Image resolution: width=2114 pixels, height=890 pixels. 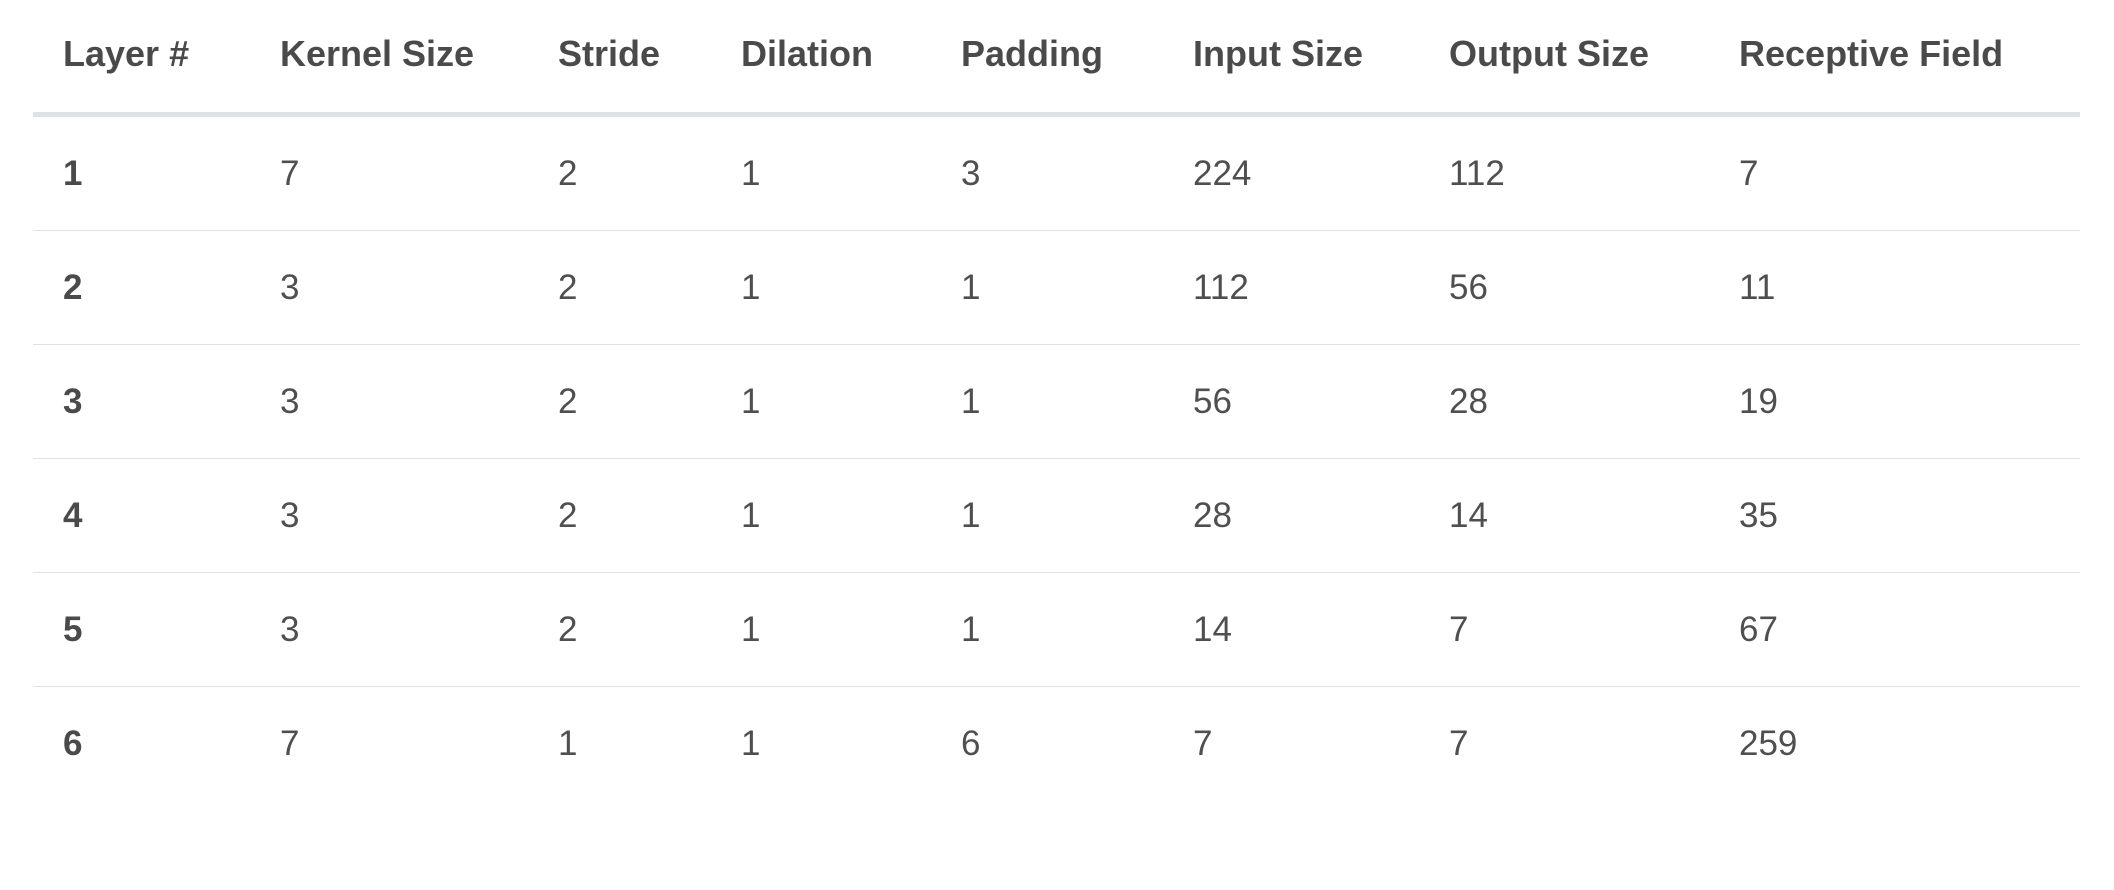 What do you see at coordinates (1047, 58) in the screenshot?
I see `header-padding: Padding` at bounding box center [1047, 58].